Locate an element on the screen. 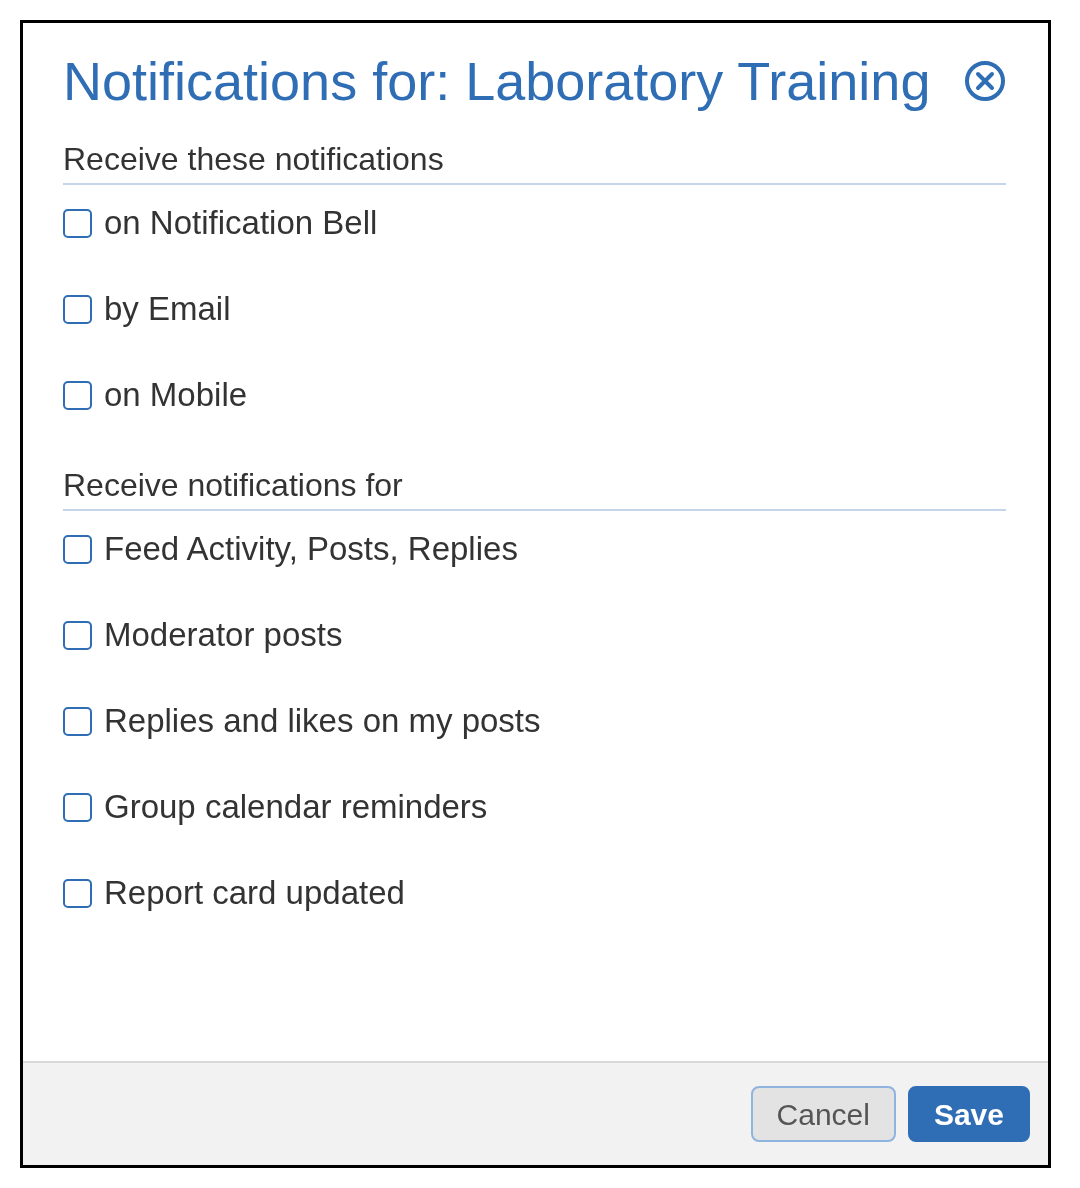  option-label: on Mobile is located at coordinates (176, 395).